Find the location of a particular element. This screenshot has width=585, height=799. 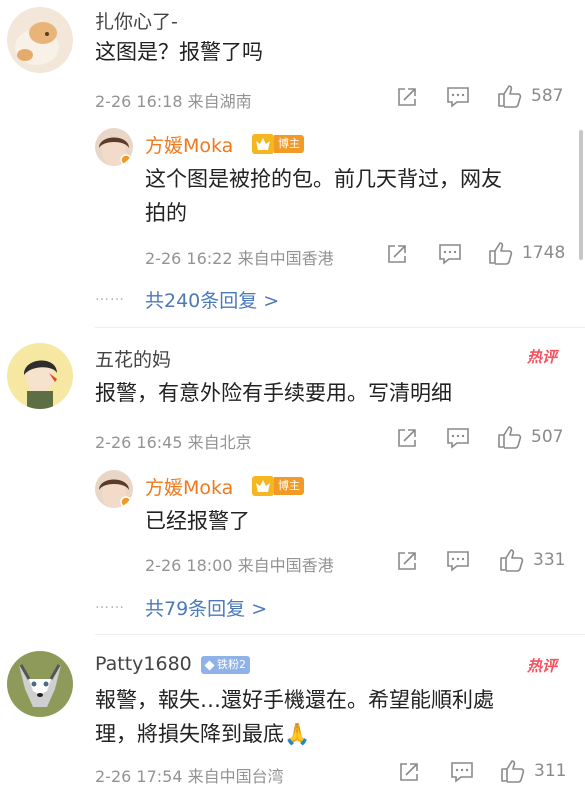

like-button: 507 is located at coordinates (530, 437).